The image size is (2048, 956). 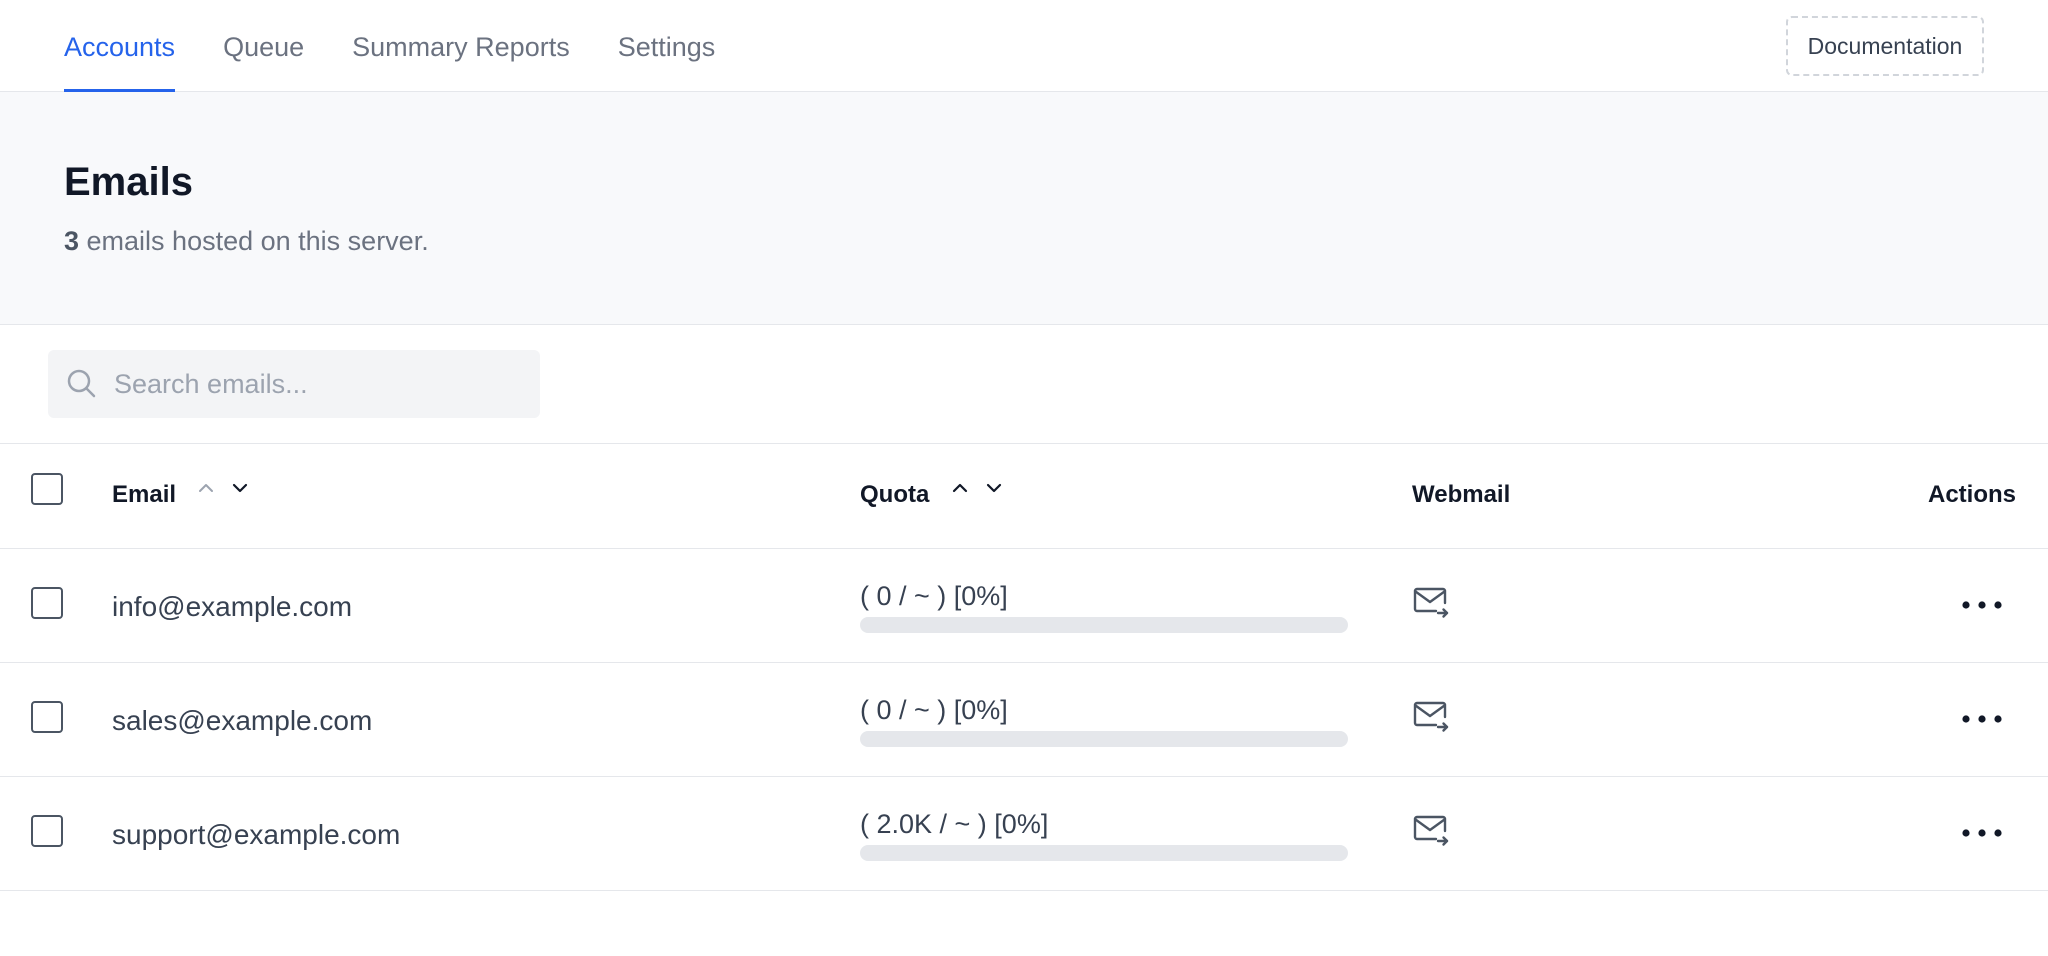 What do you see at coordinates (254, 241) in the screenshot?
I see `subtitle-text: emails hosted on this server.` at bounding box center [254, 241].